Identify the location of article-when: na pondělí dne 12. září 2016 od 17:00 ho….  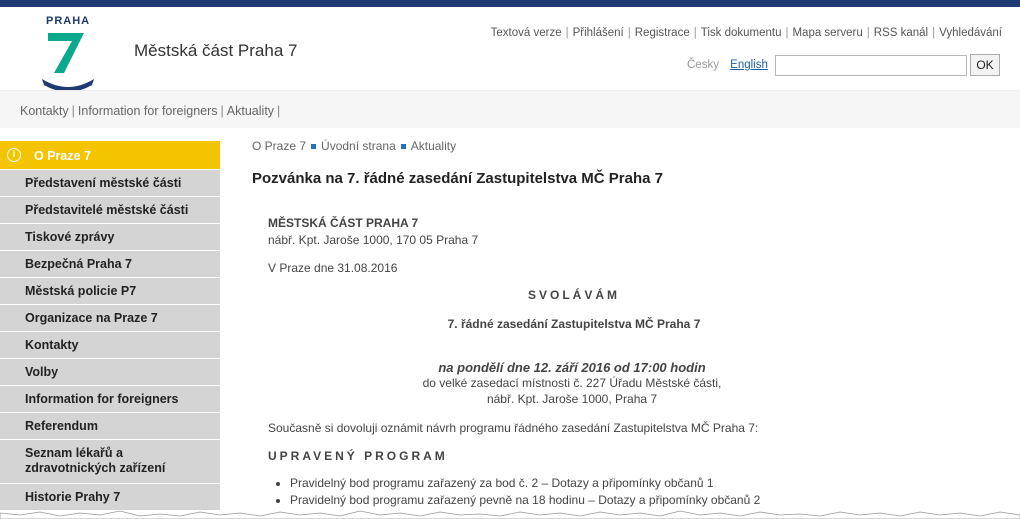
(572, 367).